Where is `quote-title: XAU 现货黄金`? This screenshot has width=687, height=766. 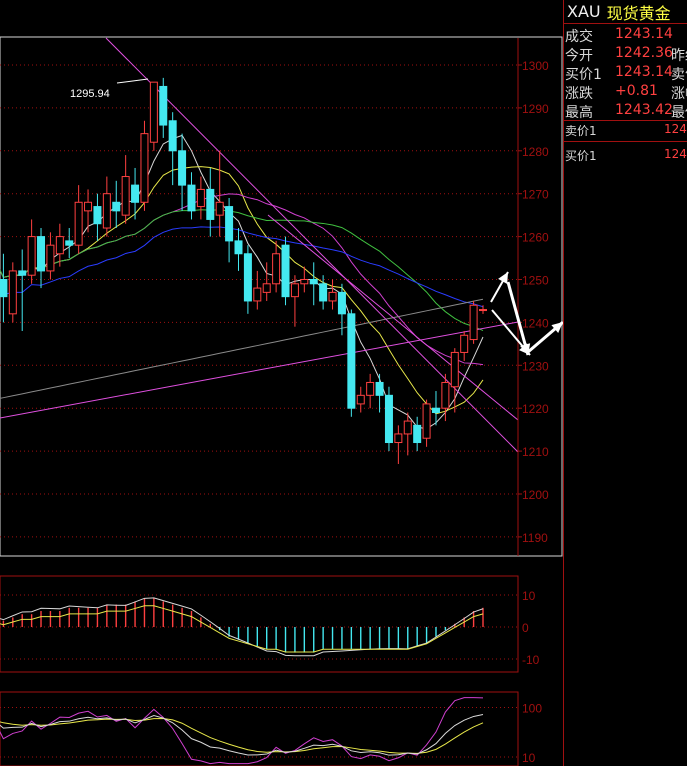 quote-title: XAU 现货黄金 is located at coordinates (625, 11).